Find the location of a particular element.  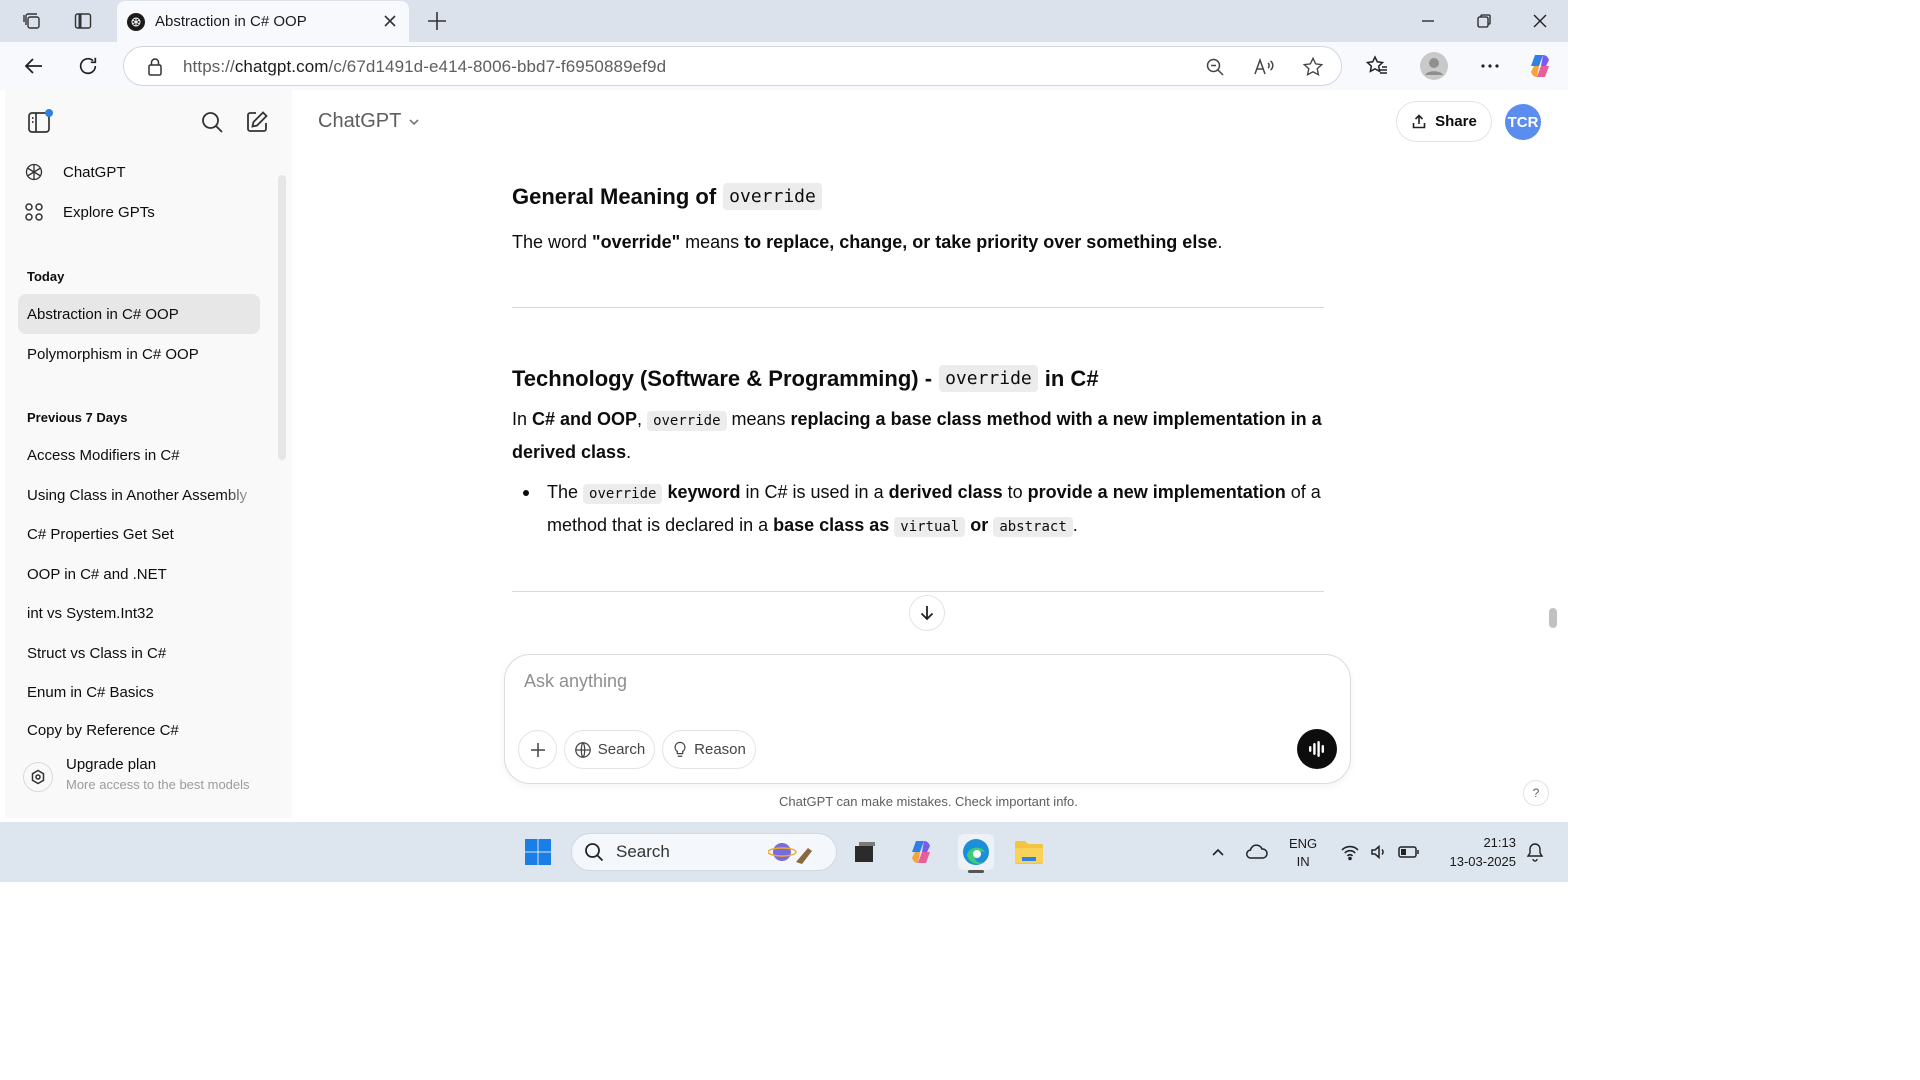

minimize-icon is located at coordinates (1428, 21).